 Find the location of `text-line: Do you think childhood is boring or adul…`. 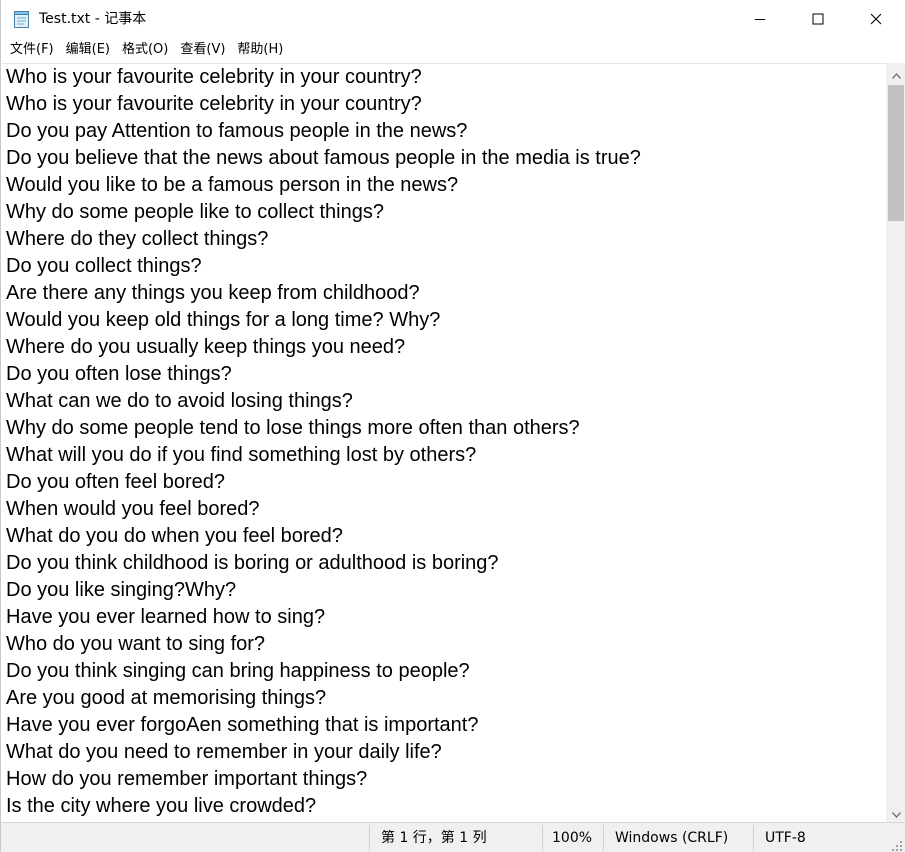

text-line: Do you think childhood is boring or adul… is located at coordinates (252, 563).